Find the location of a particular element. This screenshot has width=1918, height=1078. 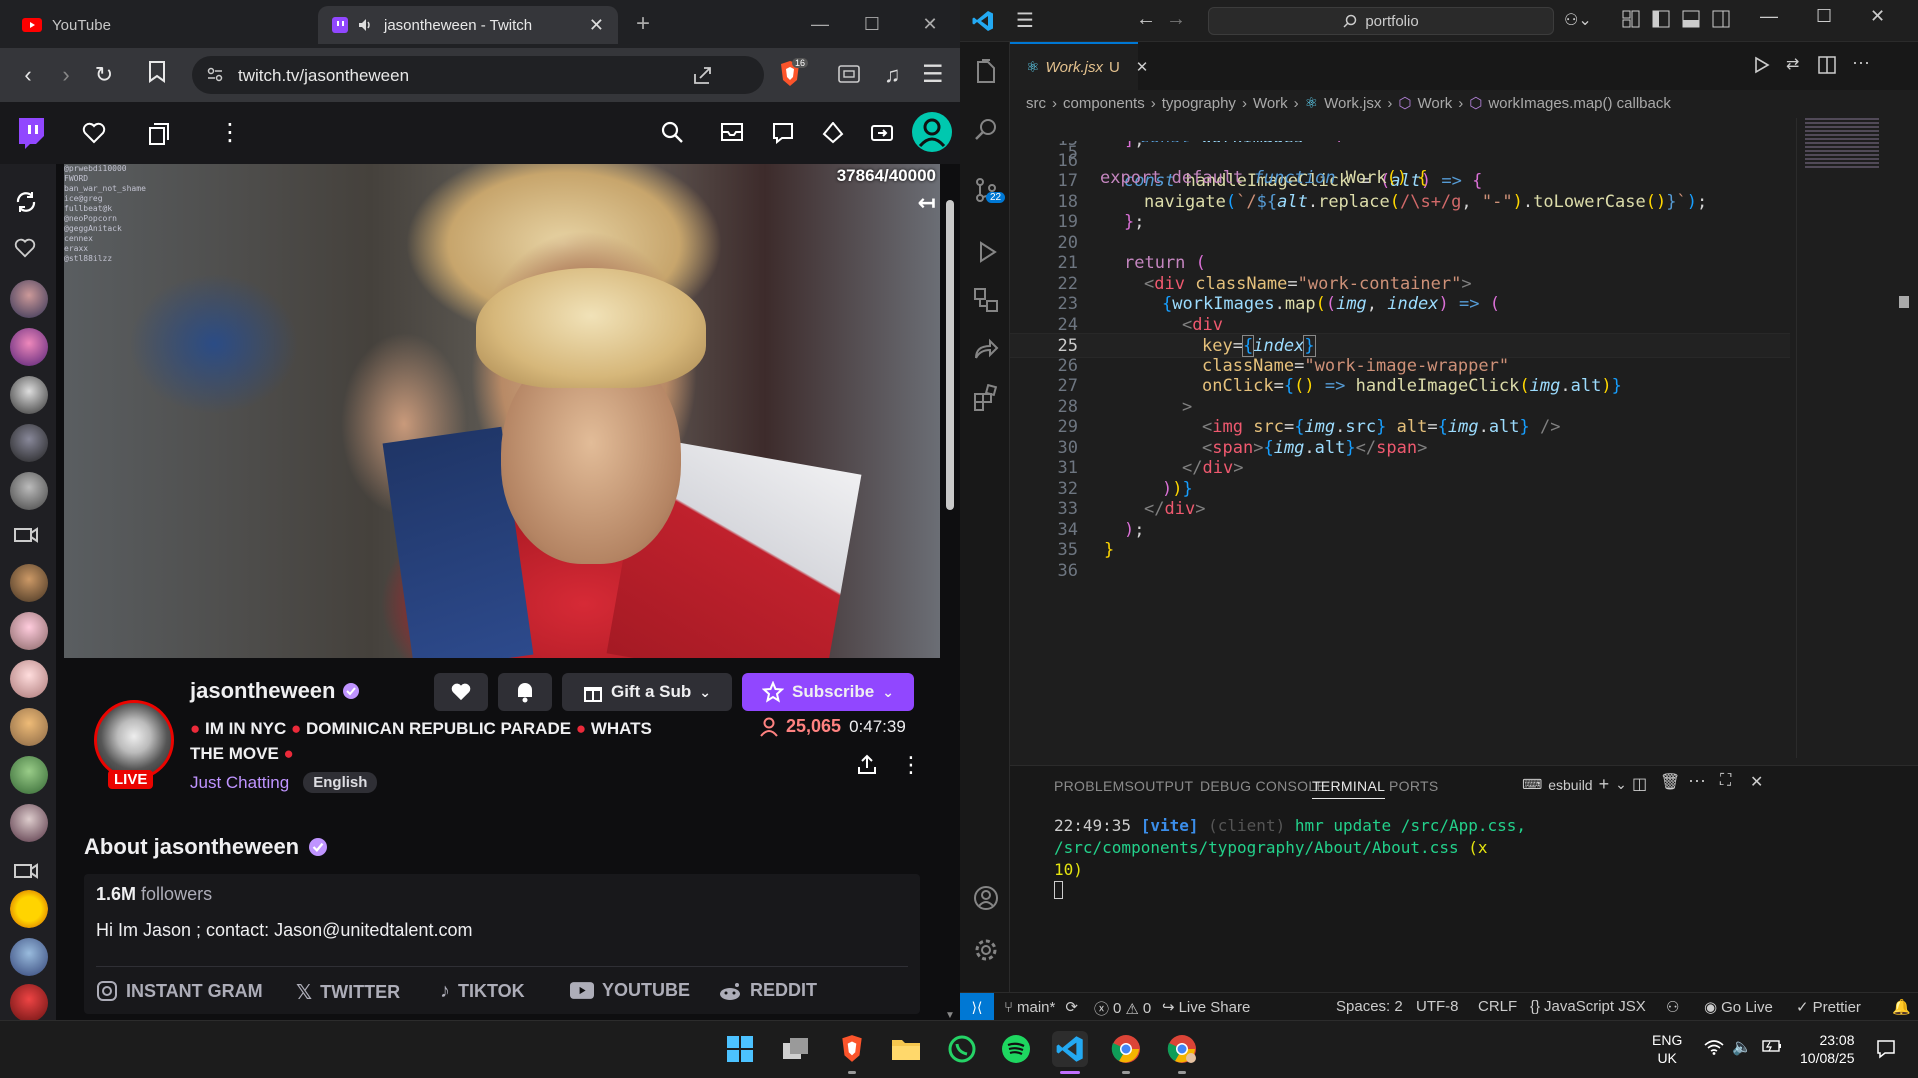

video-camera-icon is located at coordinates (26, 871).